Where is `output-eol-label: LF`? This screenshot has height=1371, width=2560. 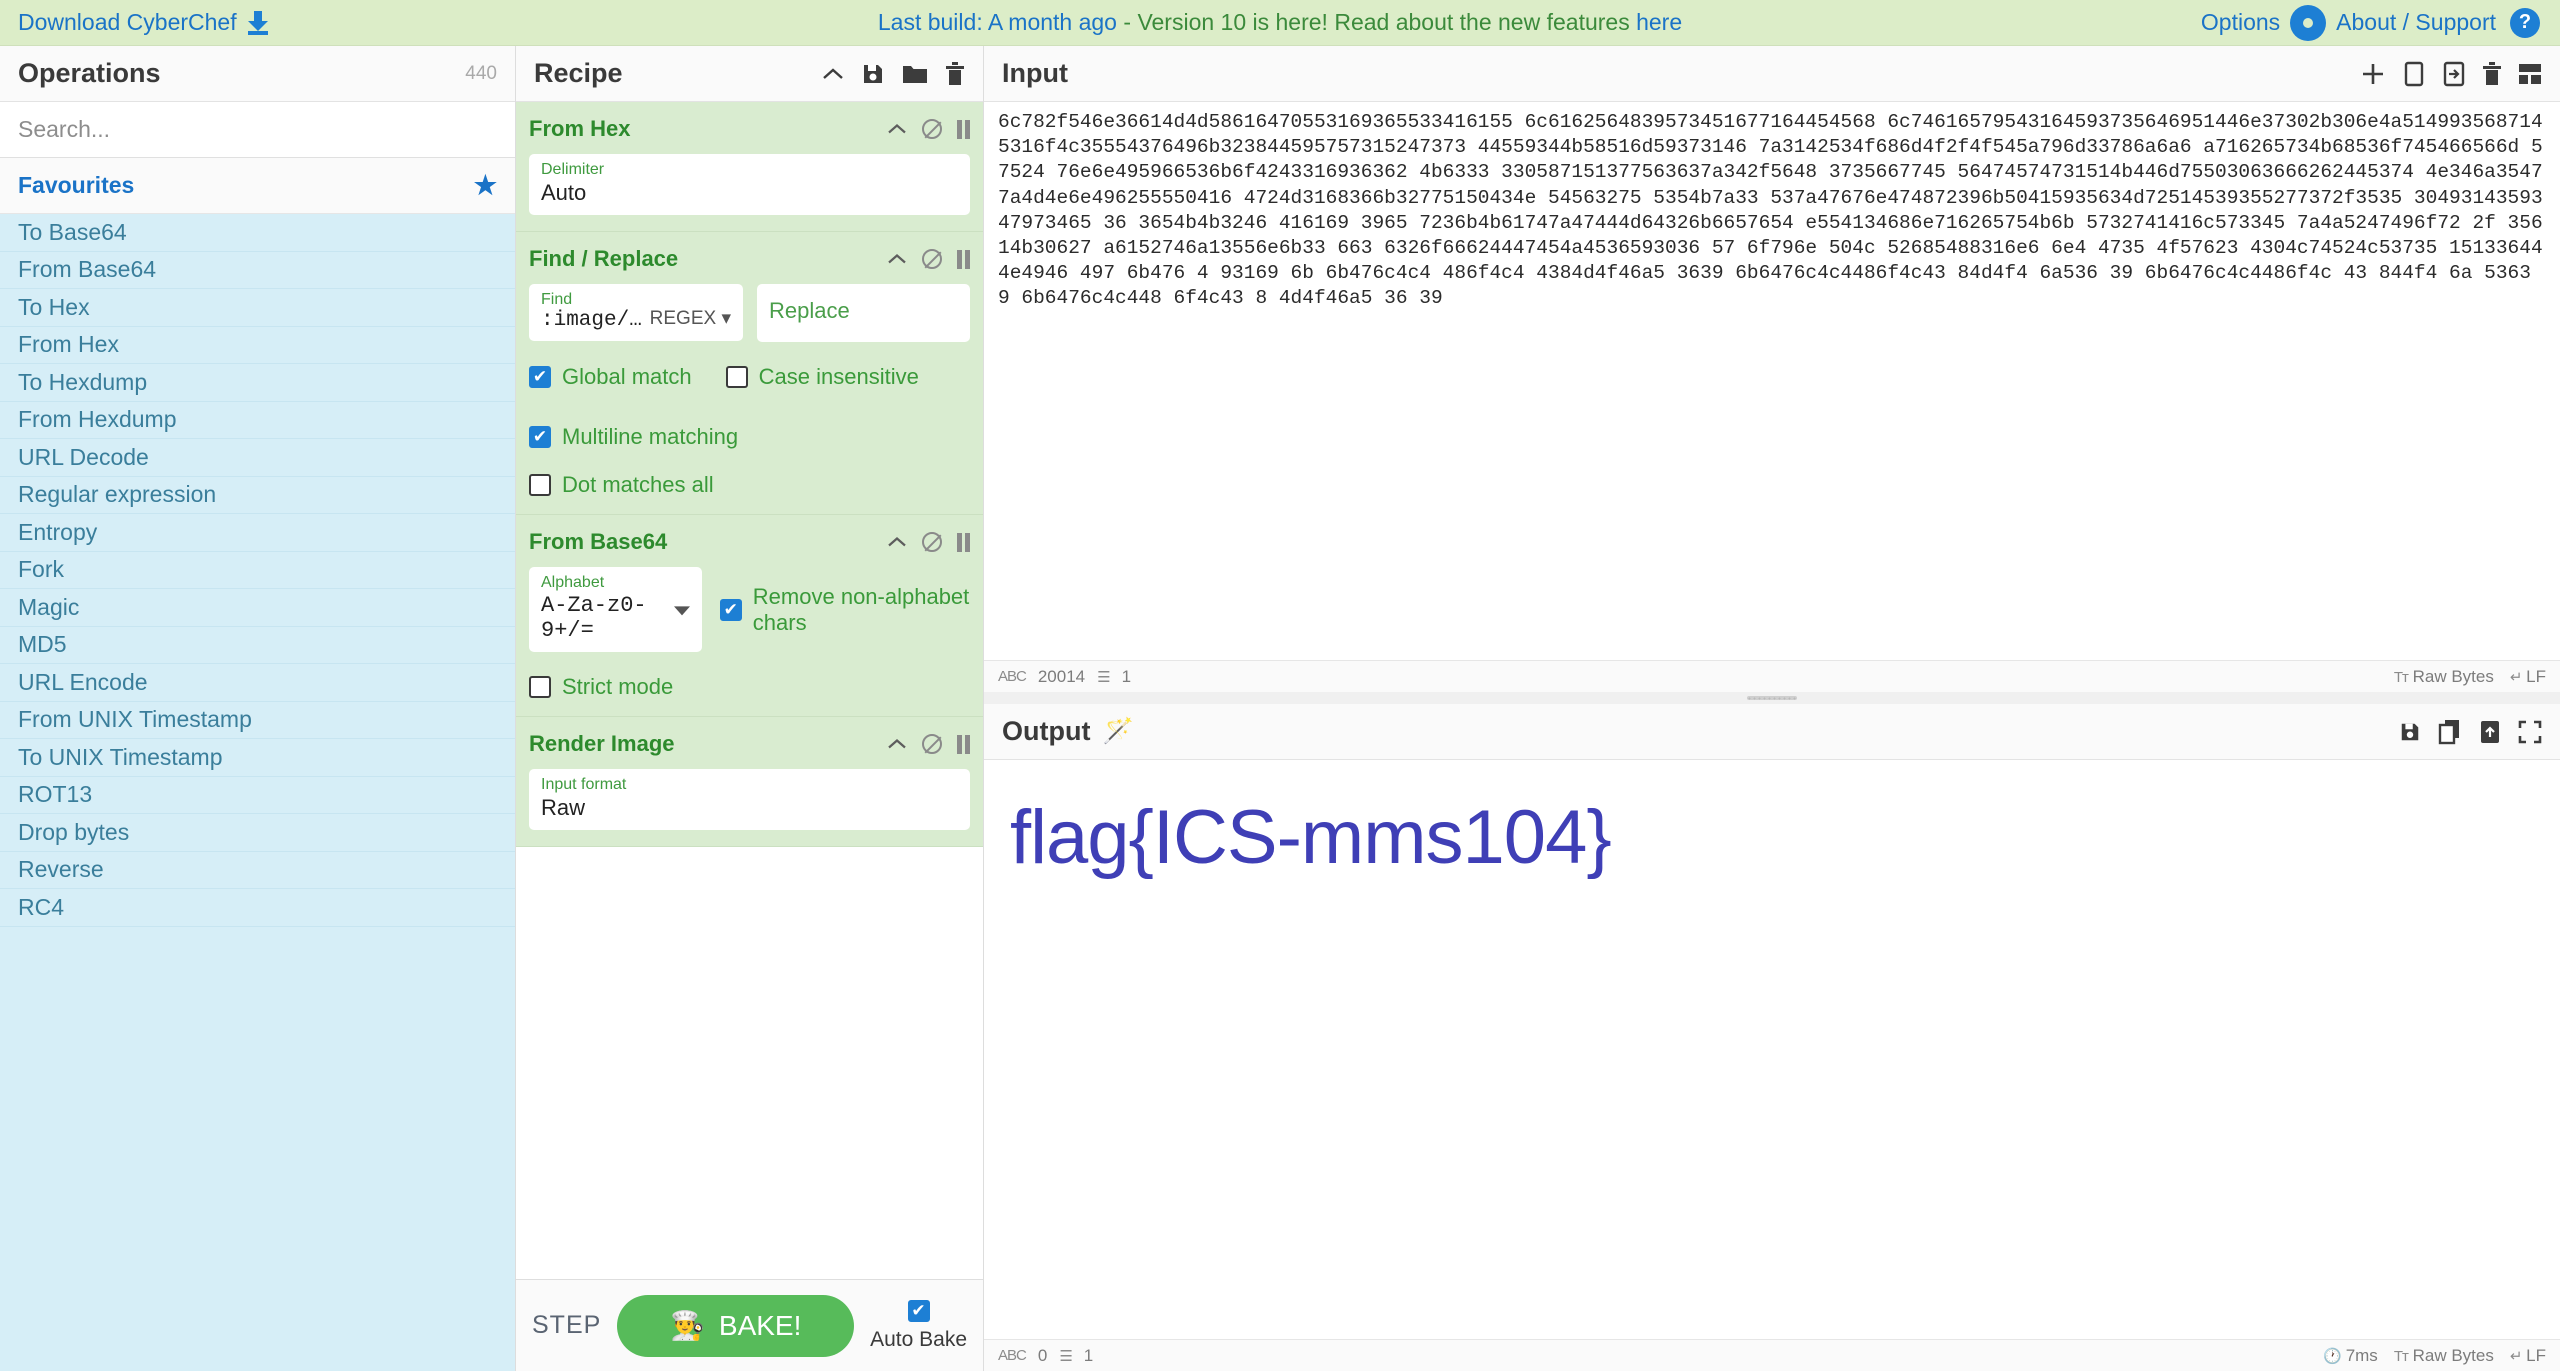
output-eol-label: LF is located at coordinates (2536, 1355).